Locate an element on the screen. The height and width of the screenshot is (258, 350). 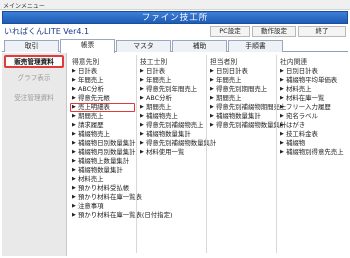
title-bar: ファイン技工所 is located at coordinates (175, 17).